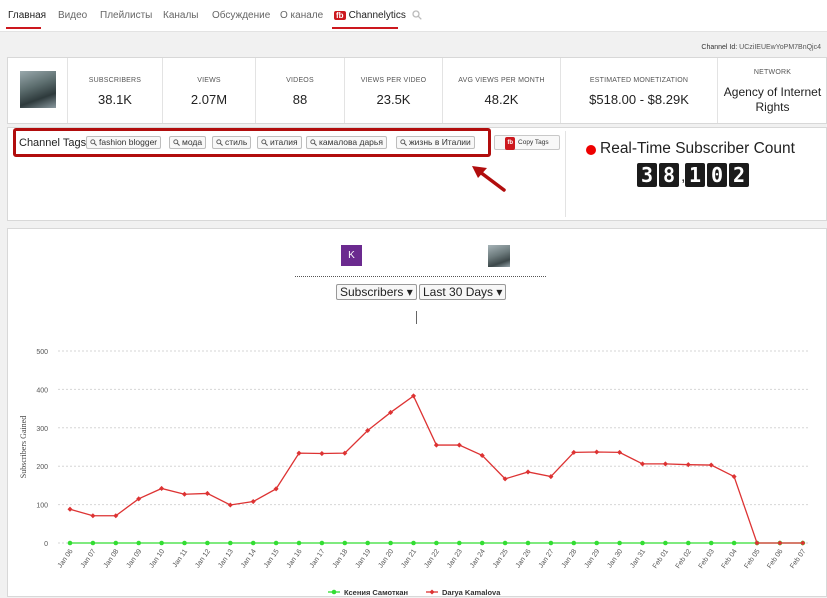 The height and width of the screenshot is (598, 827). I want to click on channelytics-logo: fb, so click(510, 143).